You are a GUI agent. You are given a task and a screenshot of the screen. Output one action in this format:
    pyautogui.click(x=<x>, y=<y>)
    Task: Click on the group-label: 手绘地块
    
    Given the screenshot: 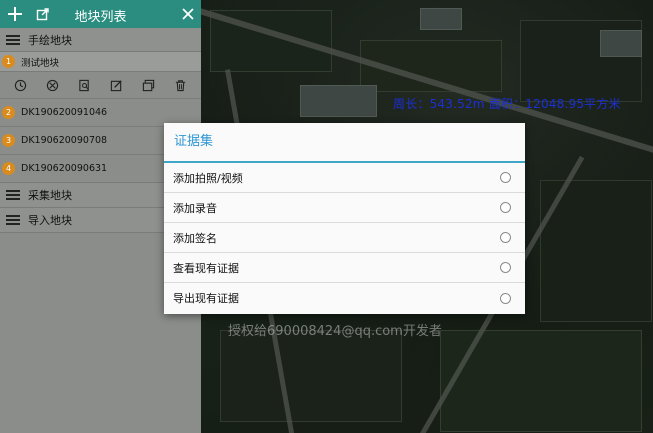 What is the action you would take?
    pyautogui.click(x=50, y=40)
    